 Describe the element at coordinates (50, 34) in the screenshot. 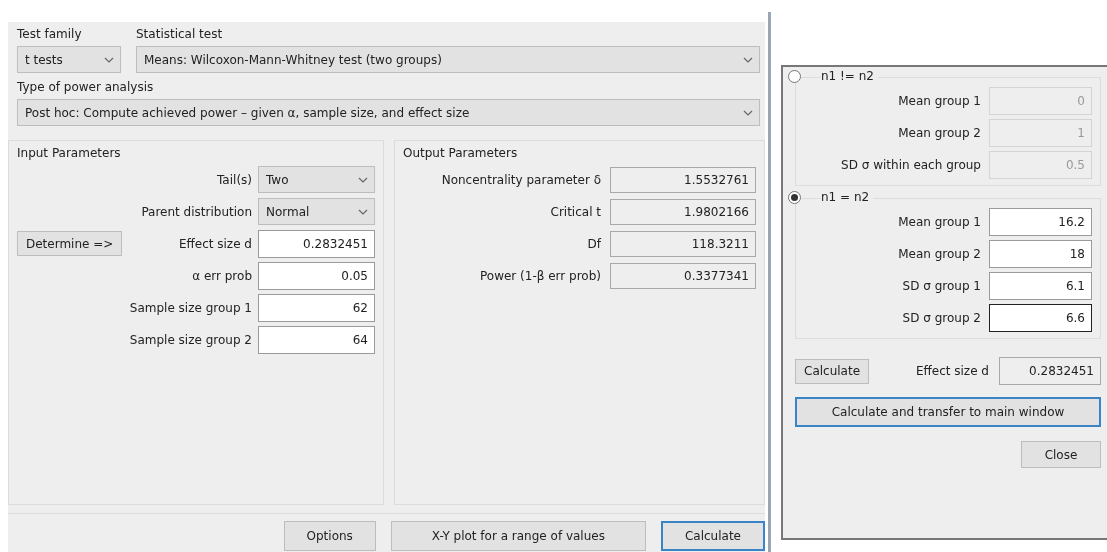

I see `group-label: Test family` at that location.